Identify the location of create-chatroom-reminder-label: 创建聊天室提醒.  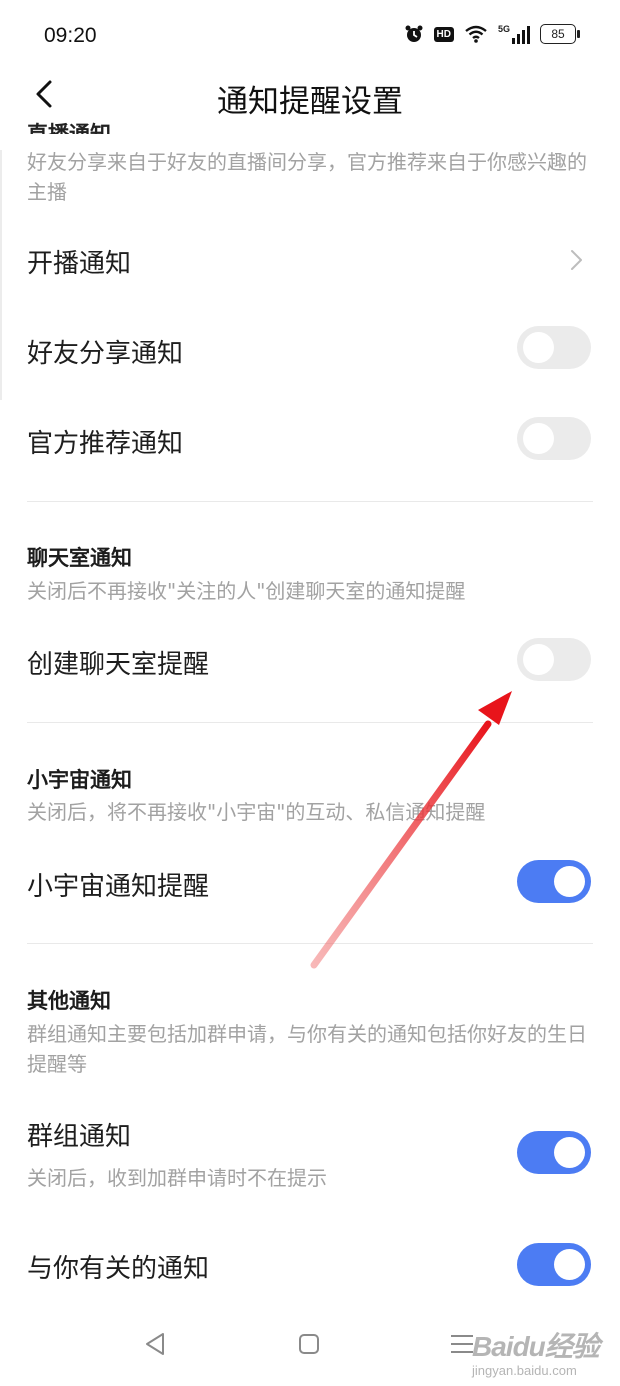
(118, 665).